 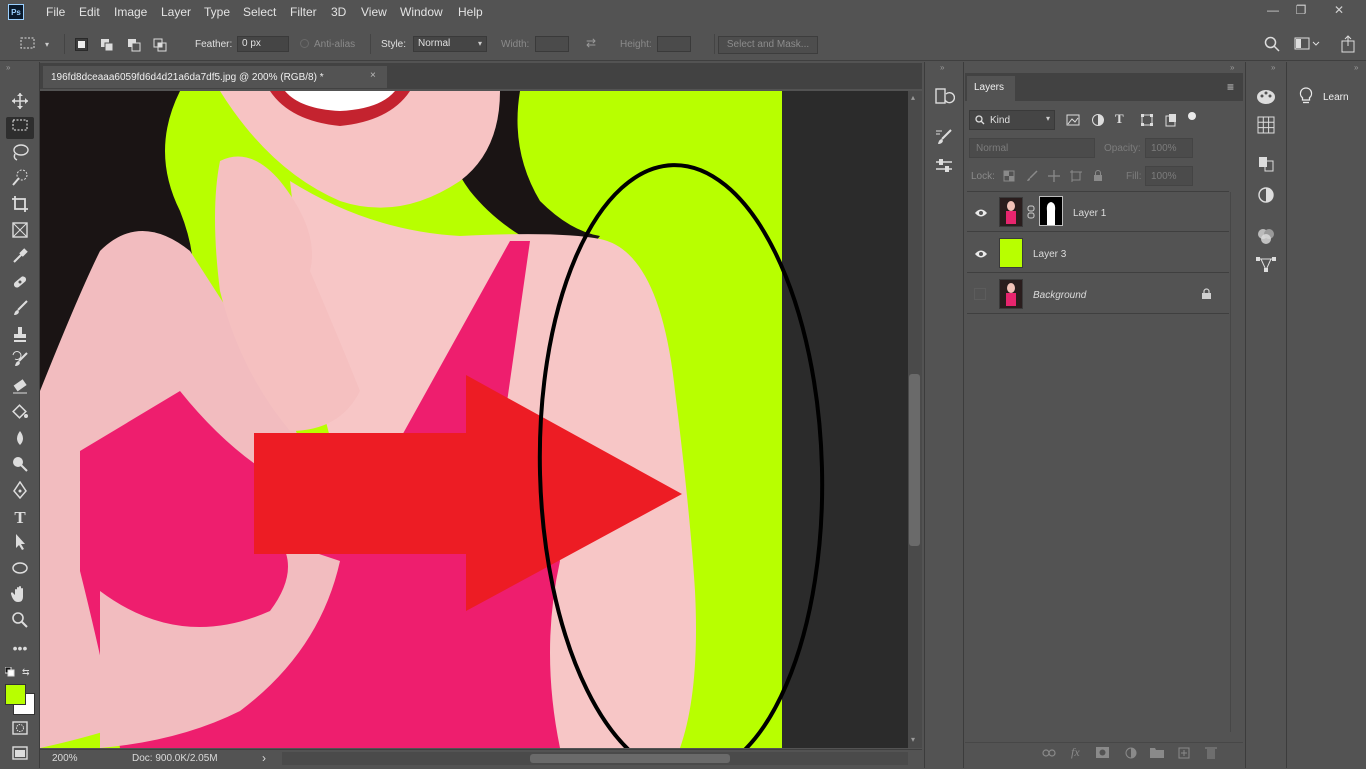 I want to click on fx-icon: fx, so click(x=1075, y=752).